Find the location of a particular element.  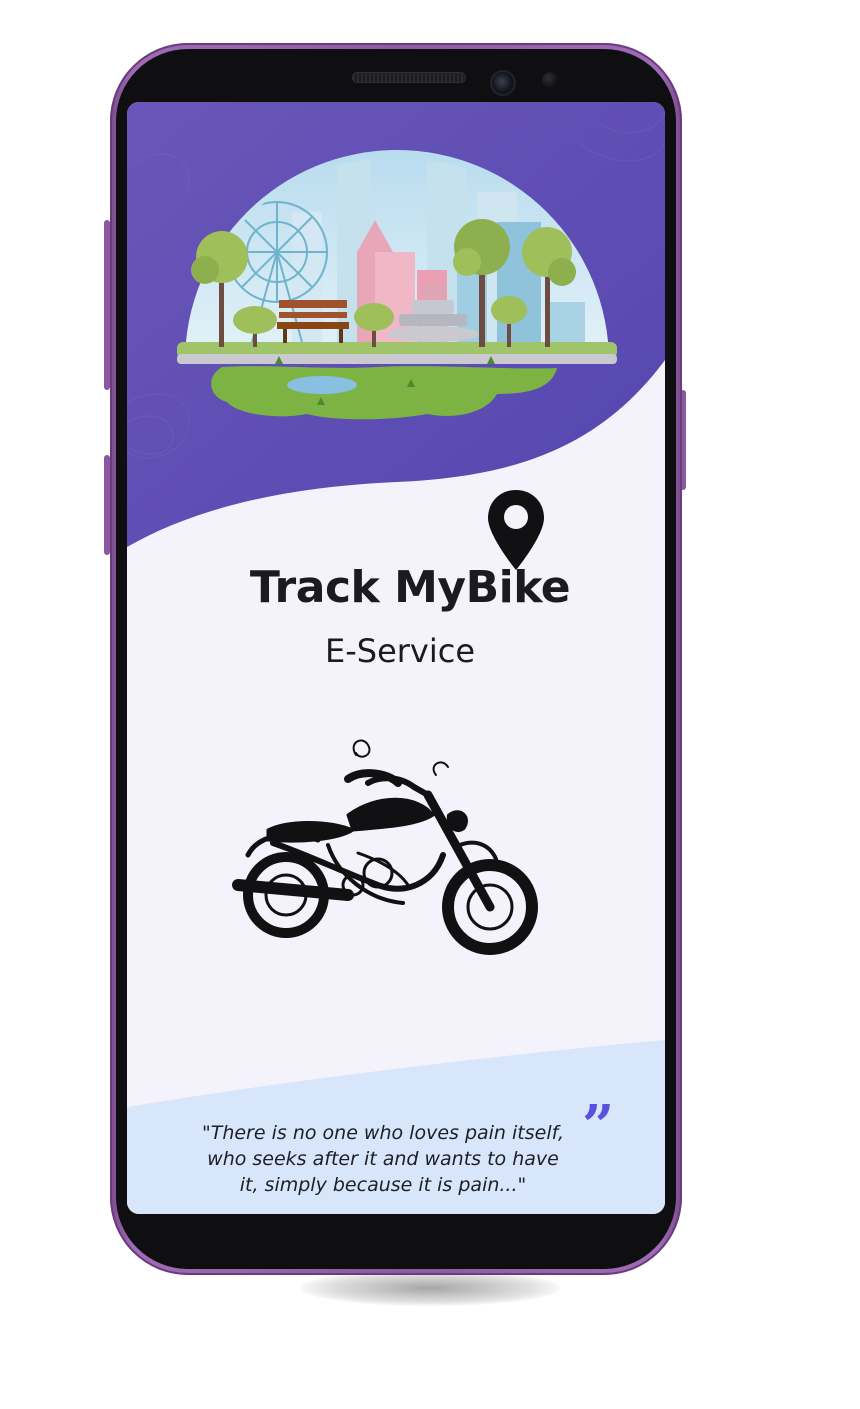

app-title: Track MyBike is located at coordinates (410, 587).